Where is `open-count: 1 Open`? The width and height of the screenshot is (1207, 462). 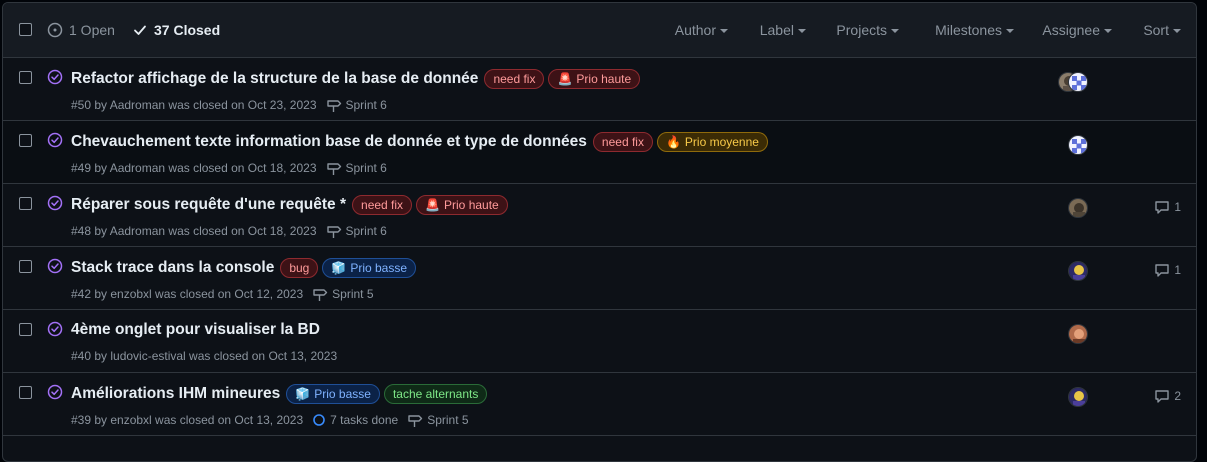 open-count: 1 Open is located at coordinates (92, 30).